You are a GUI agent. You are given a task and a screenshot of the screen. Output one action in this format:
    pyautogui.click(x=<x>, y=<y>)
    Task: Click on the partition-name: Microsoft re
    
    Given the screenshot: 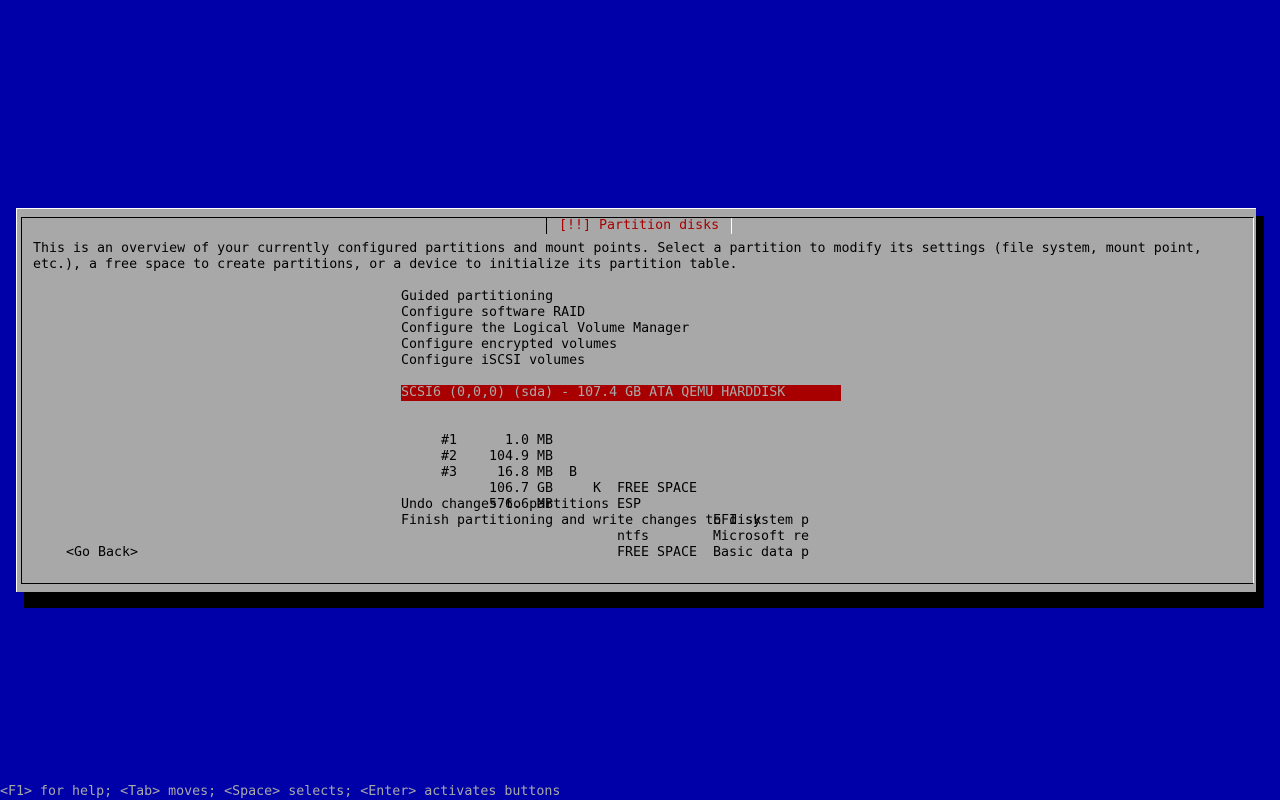 What is the action you would take?
    pyautogui.click(x=761, y=536)
    